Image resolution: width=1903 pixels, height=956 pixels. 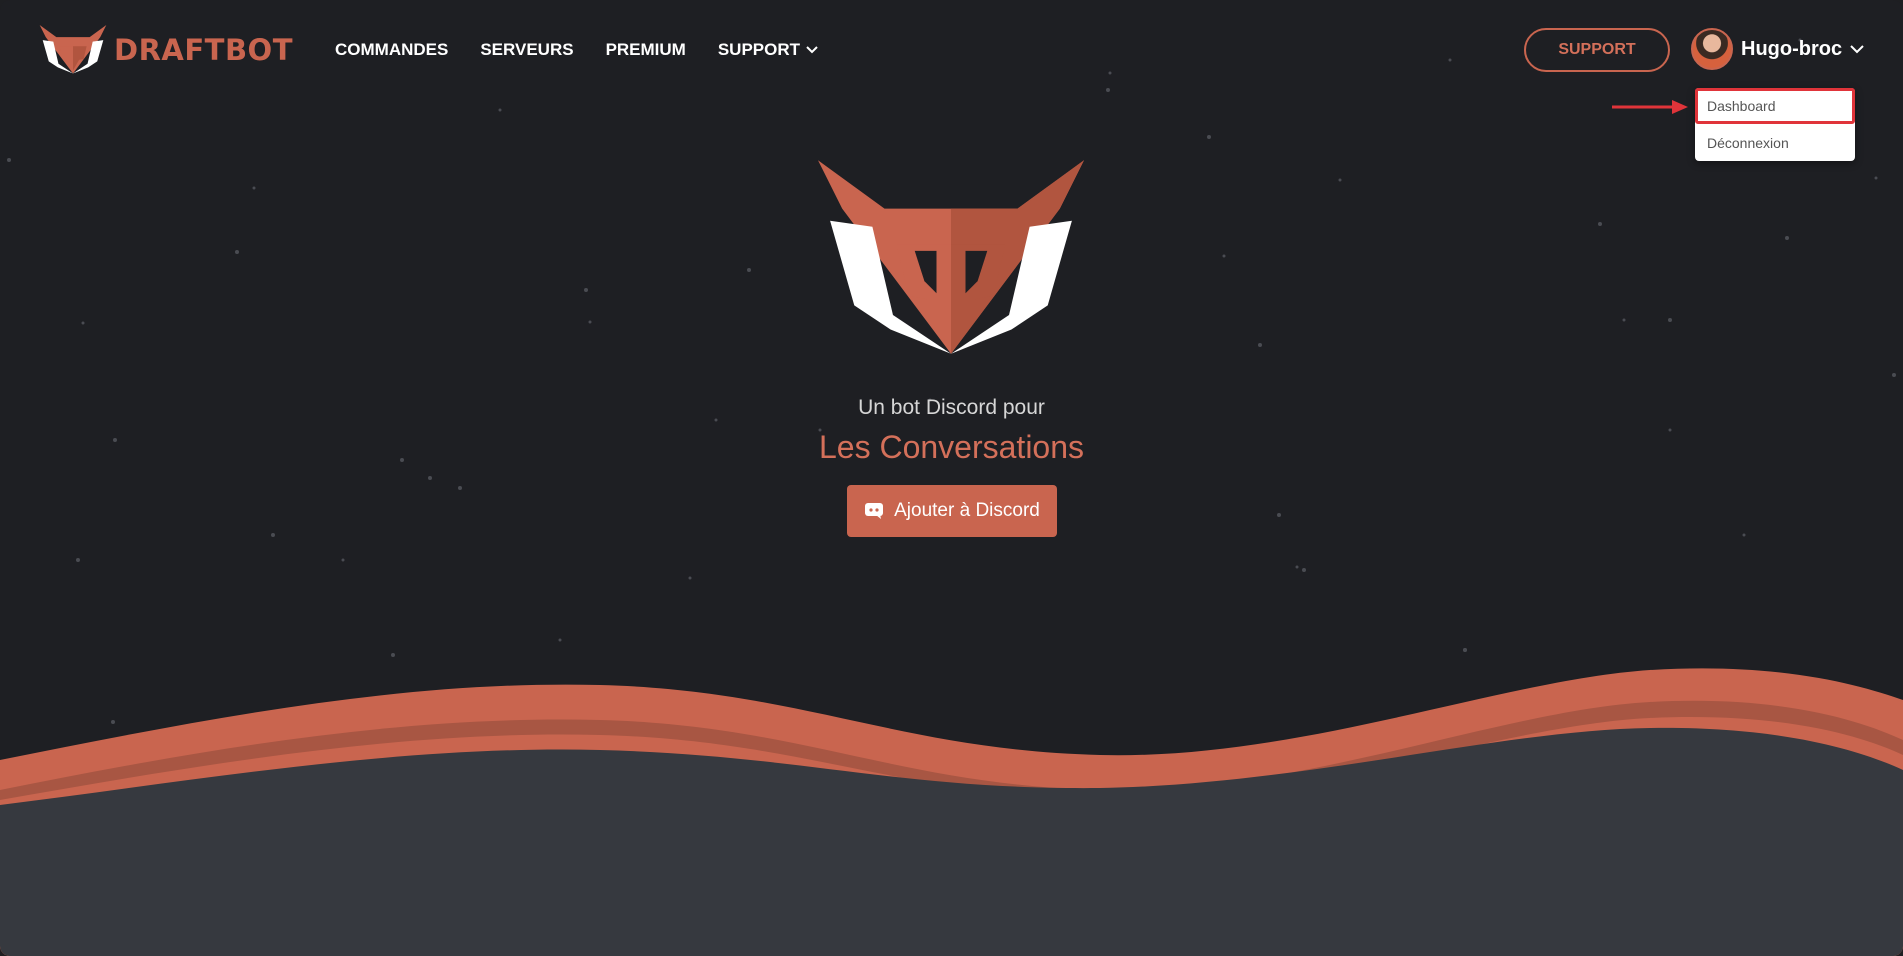 What do you see at coordinates (951, 407) in the screenshot?
I see `hero-subtitle: Un bot Discord pour` at bounding box center [951, 407].